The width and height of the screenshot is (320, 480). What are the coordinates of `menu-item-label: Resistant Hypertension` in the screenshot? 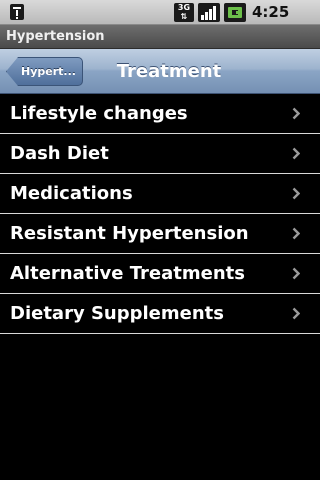 It's located at (129, 233).